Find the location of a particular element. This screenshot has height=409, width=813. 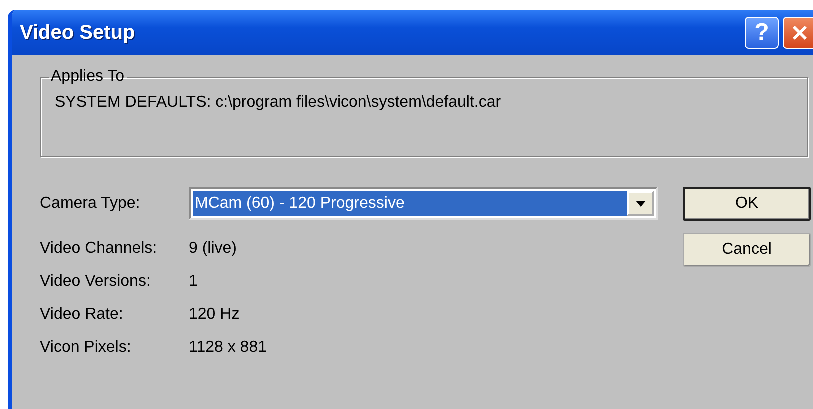

info-label: Vicon Pixels: is located at coordinates (86, 348).